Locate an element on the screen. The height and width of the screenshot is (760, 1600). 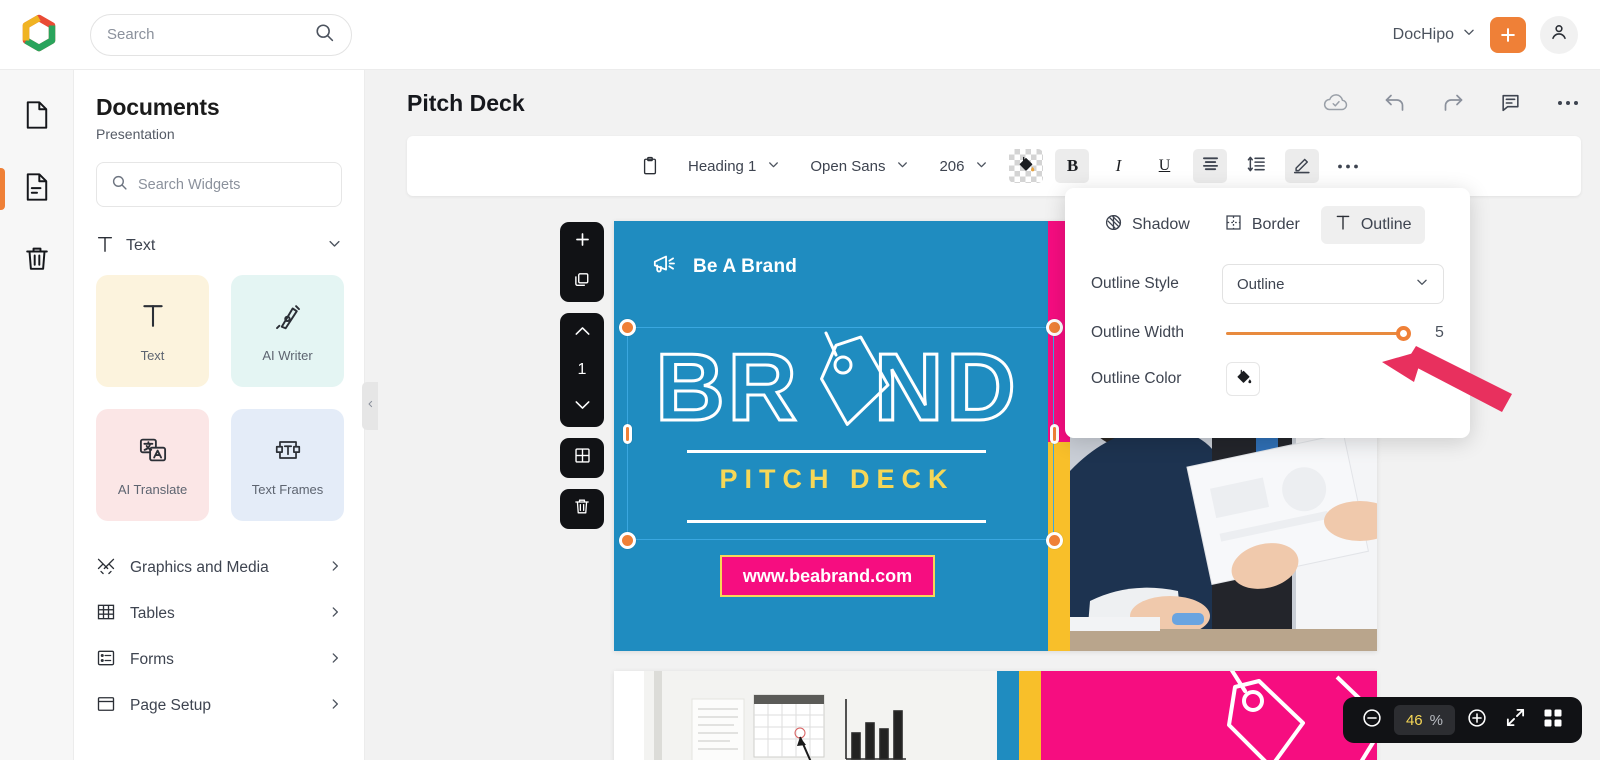
redo-arrow-icon is located at coordinates (1453, 103).